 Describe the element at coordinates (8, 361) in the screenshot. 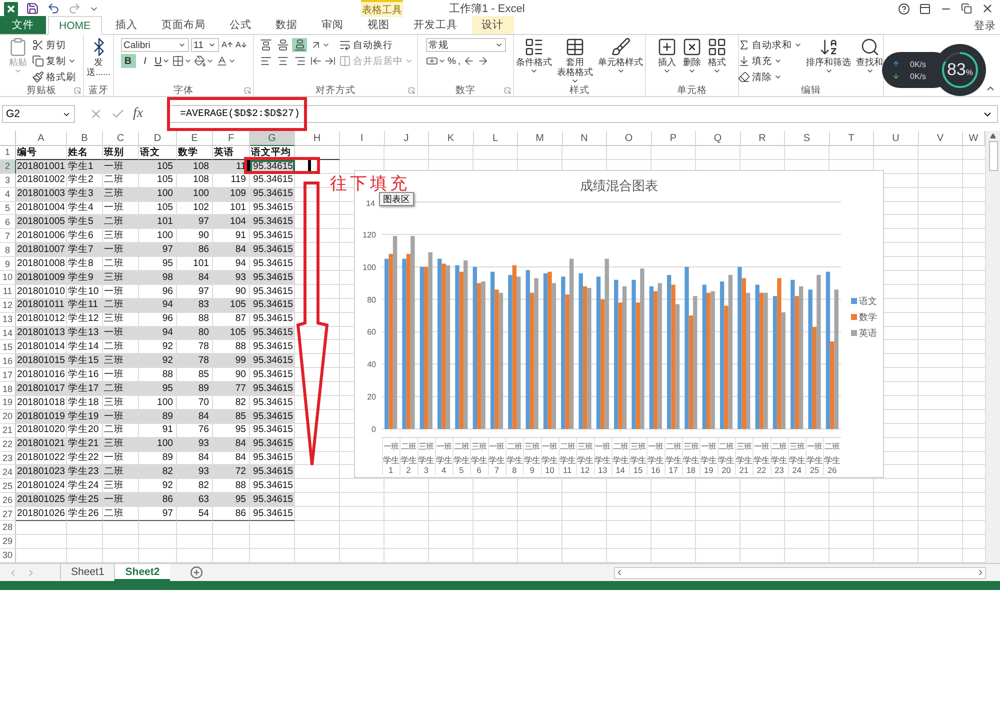

I see `row-header: 16` at that location.